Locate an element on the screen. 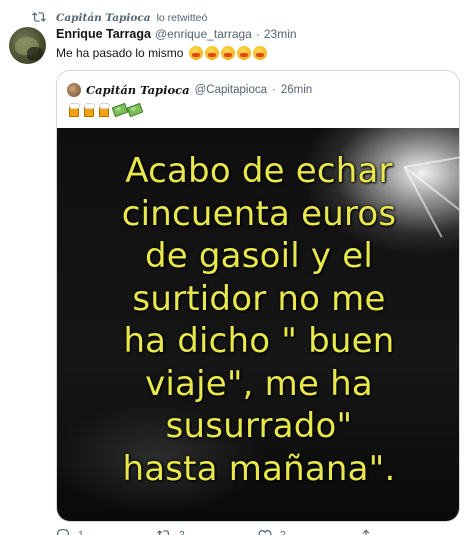  quote-header: Capitán Tapioca @Capitapioca · 26min is located at coordinates (189, 90).